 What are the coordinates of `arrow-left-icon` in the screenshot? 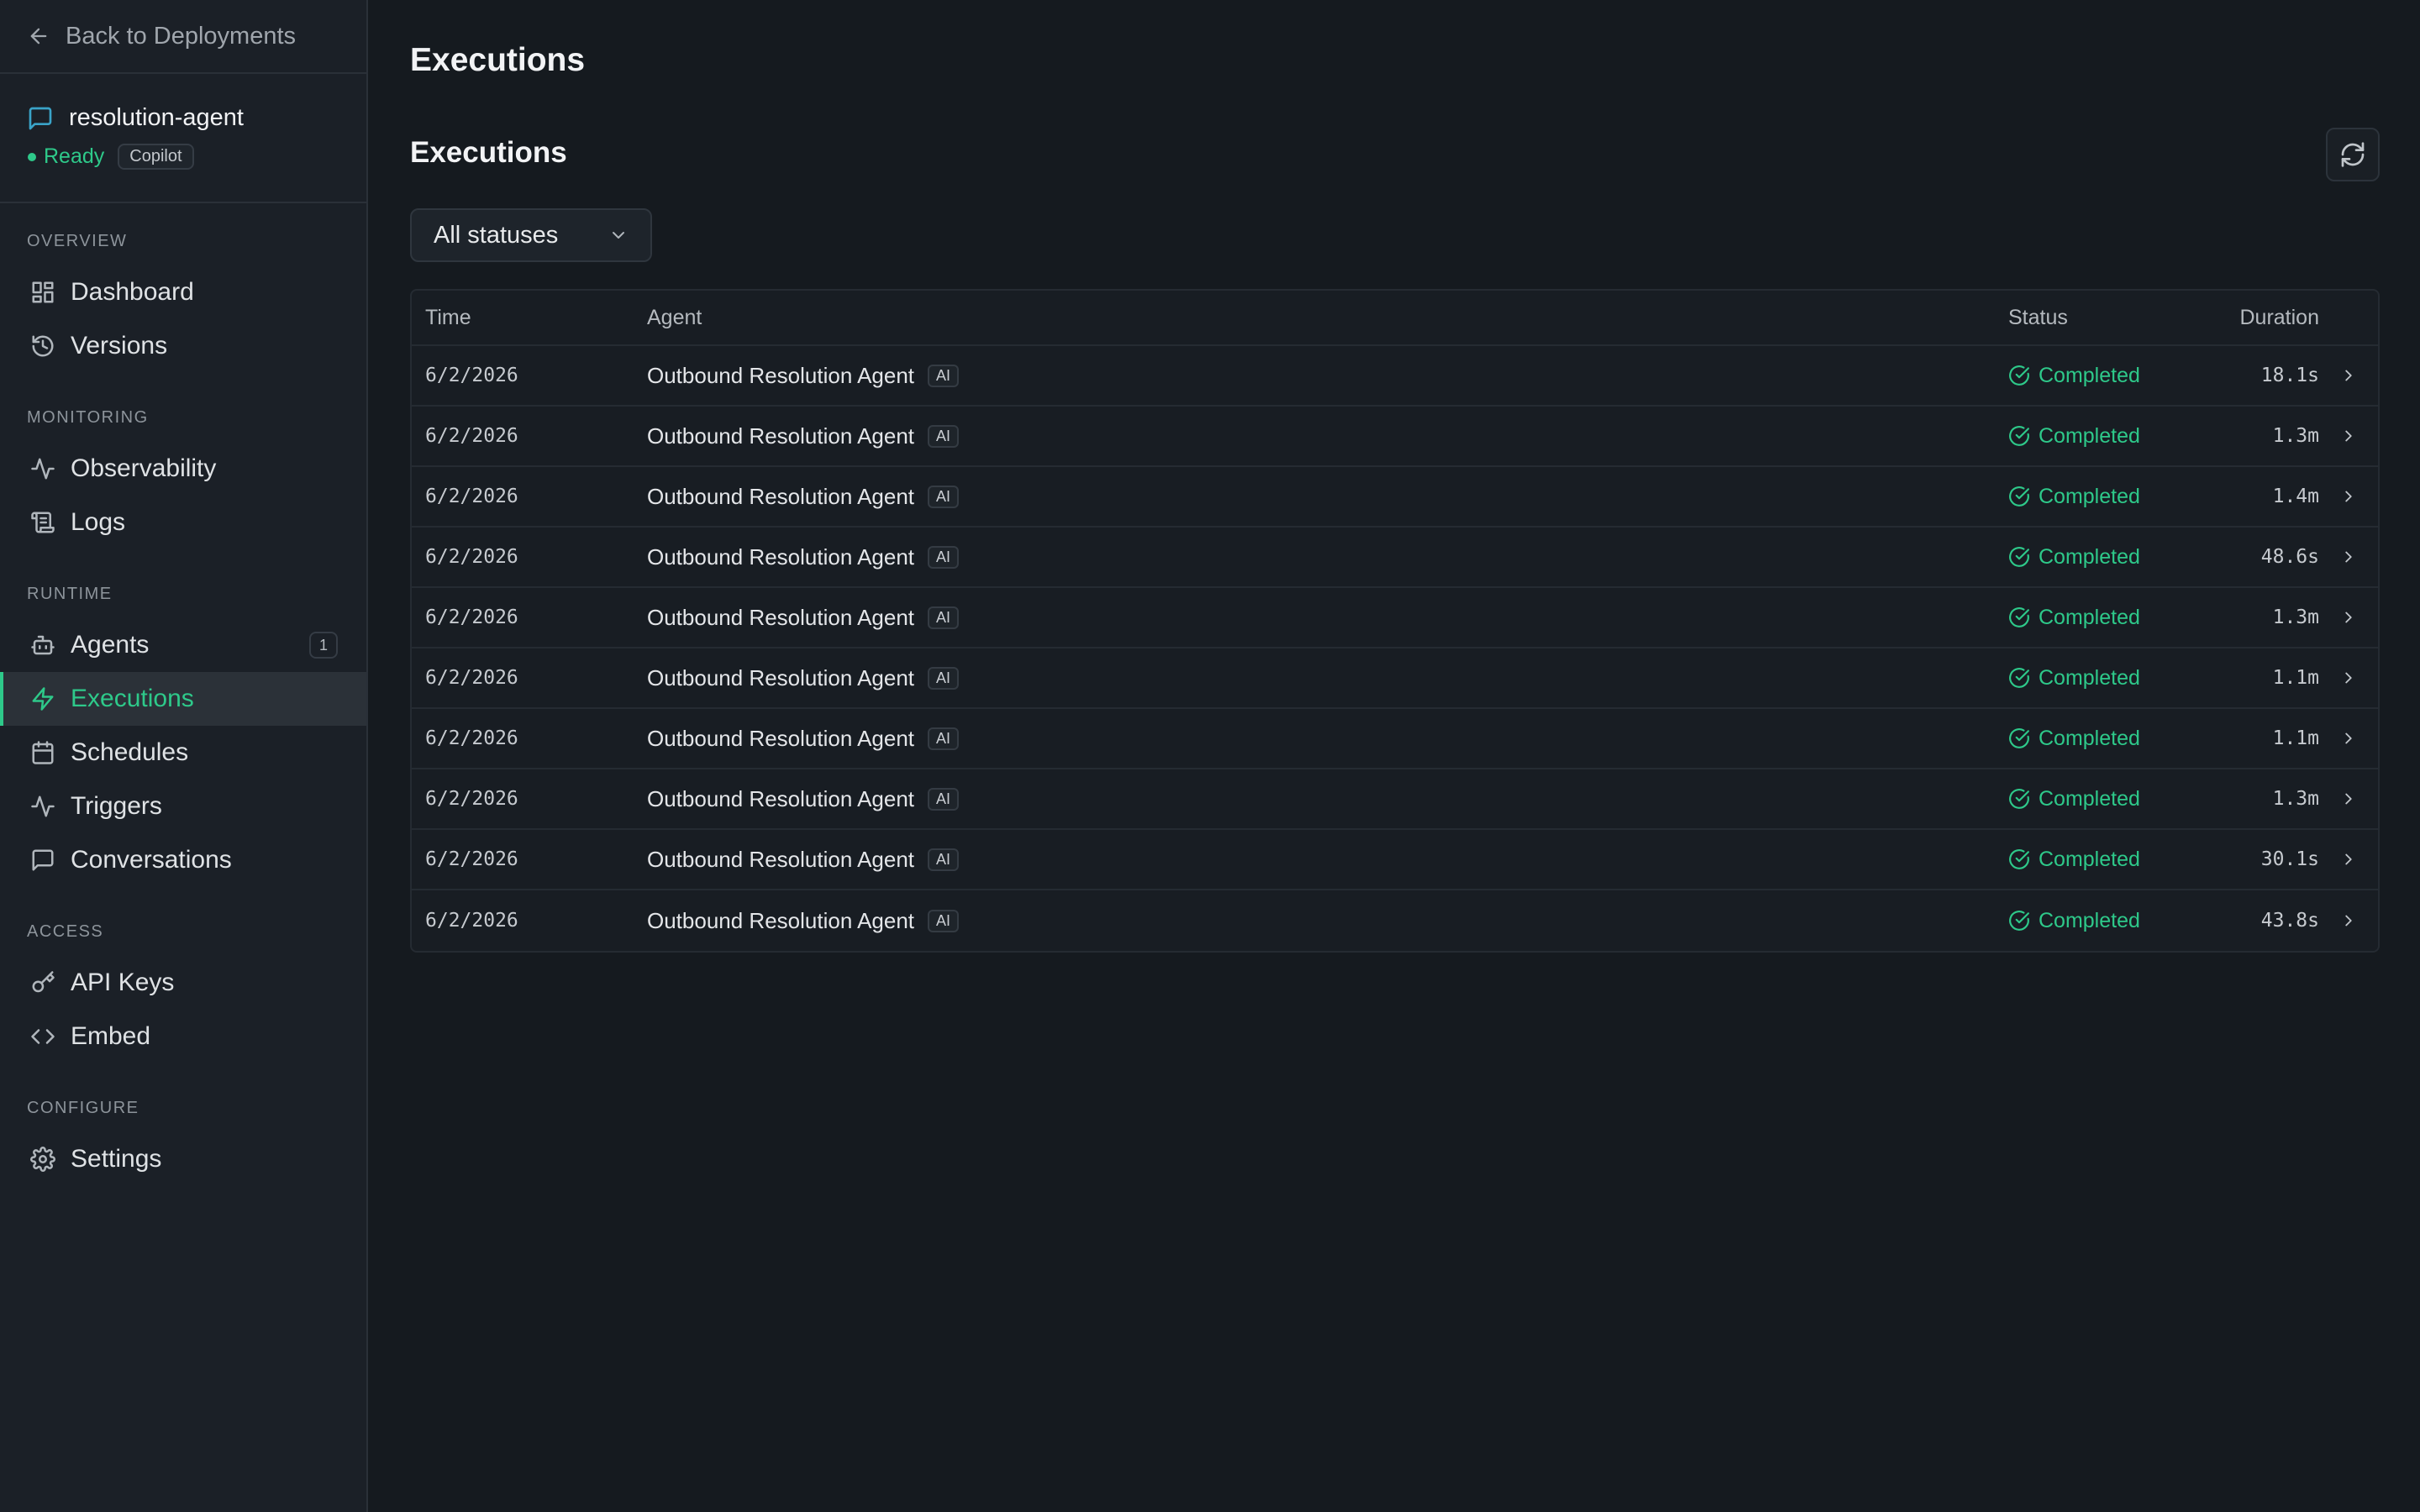 It's located at (38, 36).